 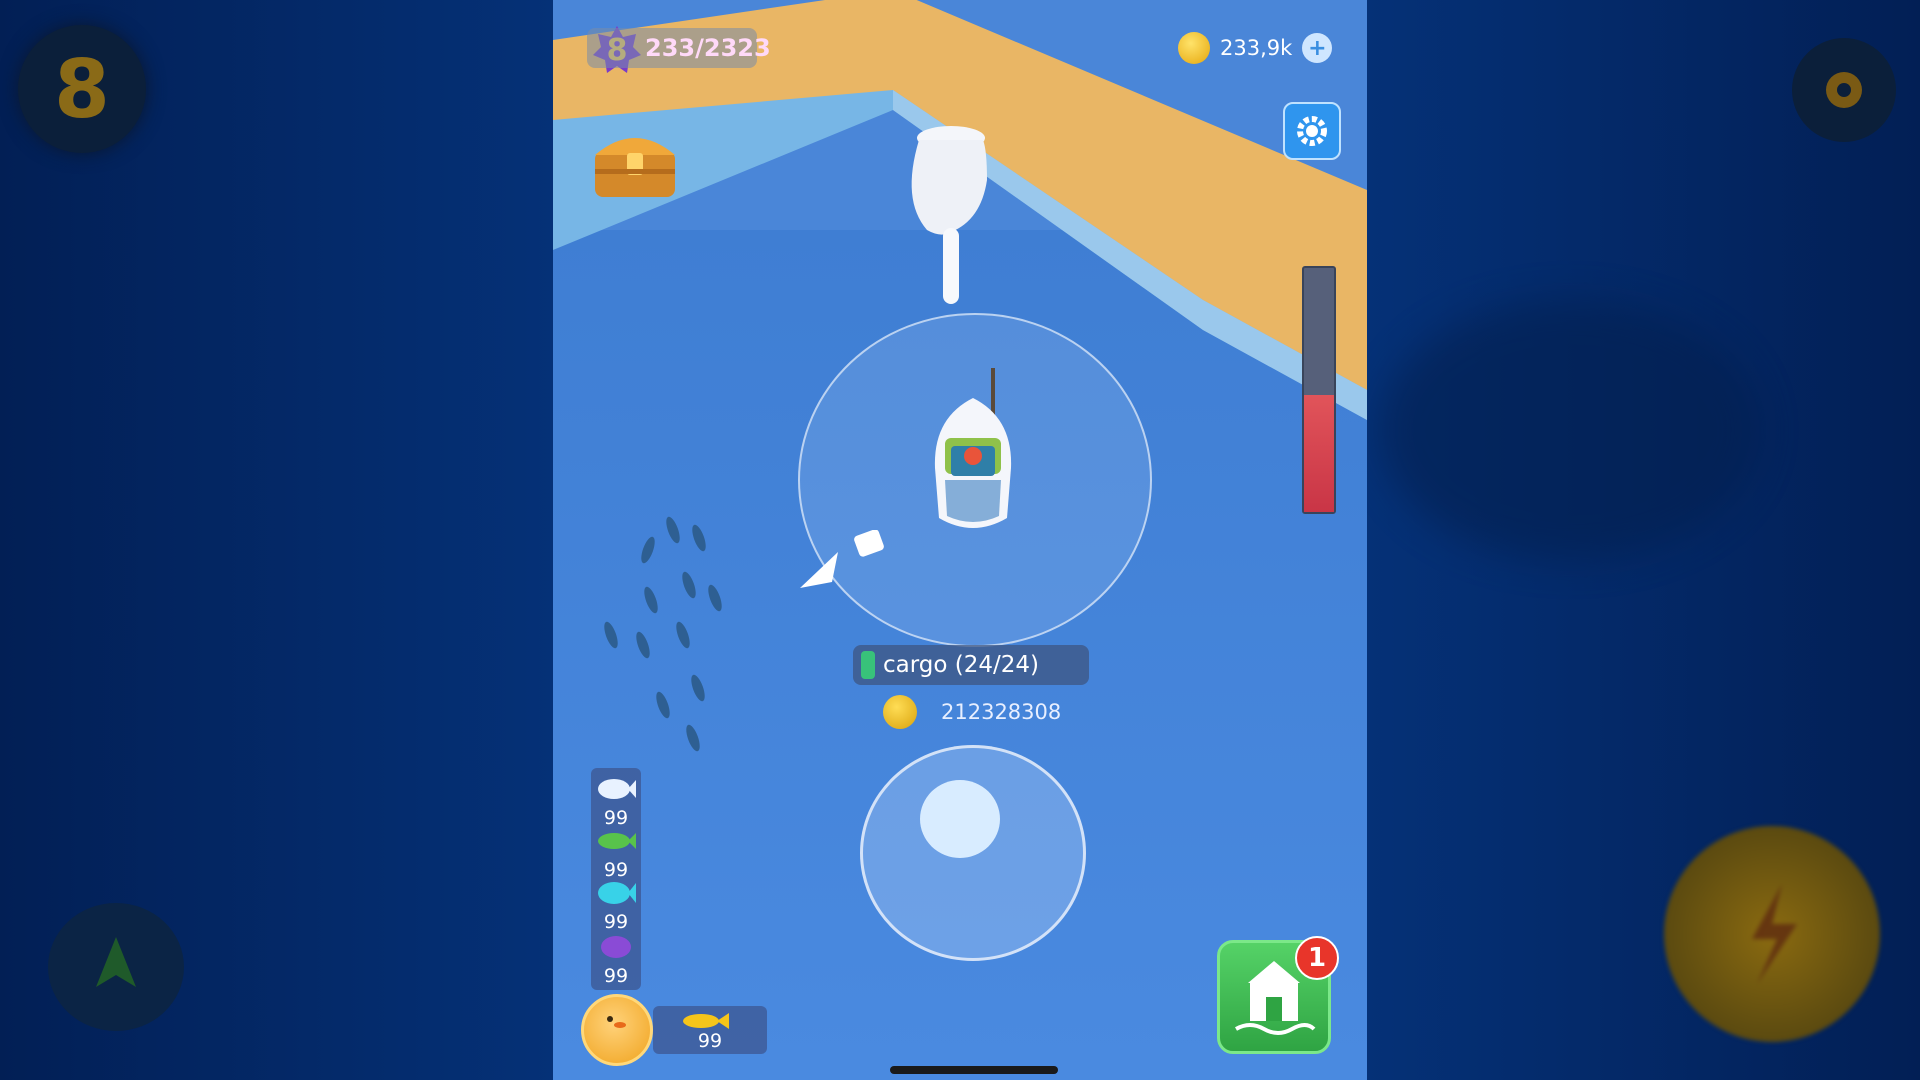 What do you see at coordinates (617, 1030) in the screenshot?
I see `pet-avatar` at bounding box center [617, 1030].